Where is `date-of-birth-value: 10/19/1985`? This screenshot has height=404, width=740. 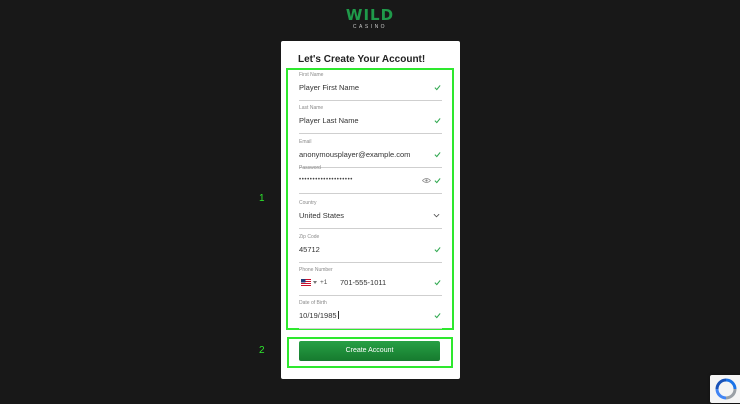
date-of-birth-value: 10/19/1985 is located at coordinates (318, 315).